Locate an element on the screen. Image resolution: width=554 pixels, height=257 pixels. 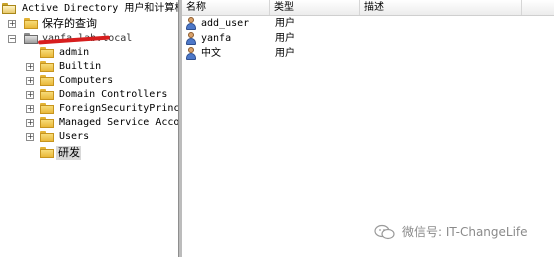
tree-item-label: 保存的查询 is located at coordinates (69, 23).